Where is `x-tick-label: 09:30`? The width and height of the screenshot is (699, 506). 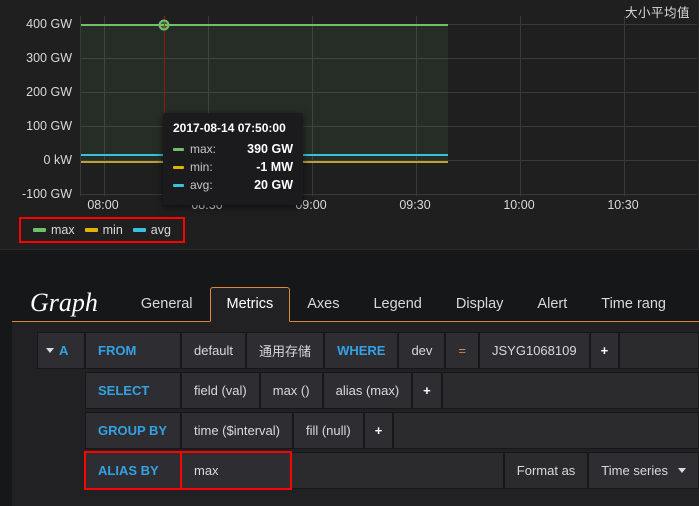
x-tick-label: 09:30 is located at coordinates (415, 205).